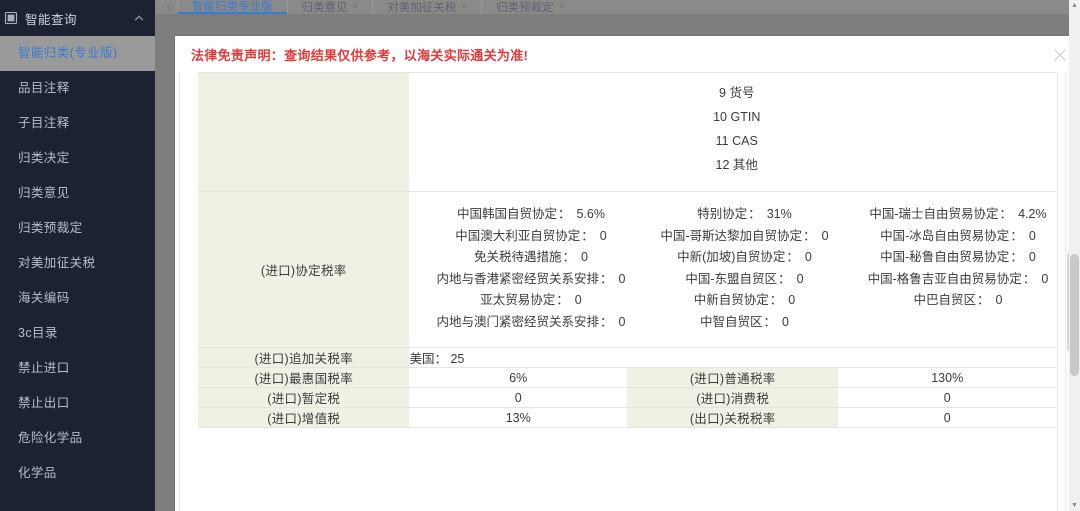 The height and width of the screenshot is (511, 1080). I want to click on agreement-entry: 中国-冰岛自由贸易协定： 0, so click(957, 237).